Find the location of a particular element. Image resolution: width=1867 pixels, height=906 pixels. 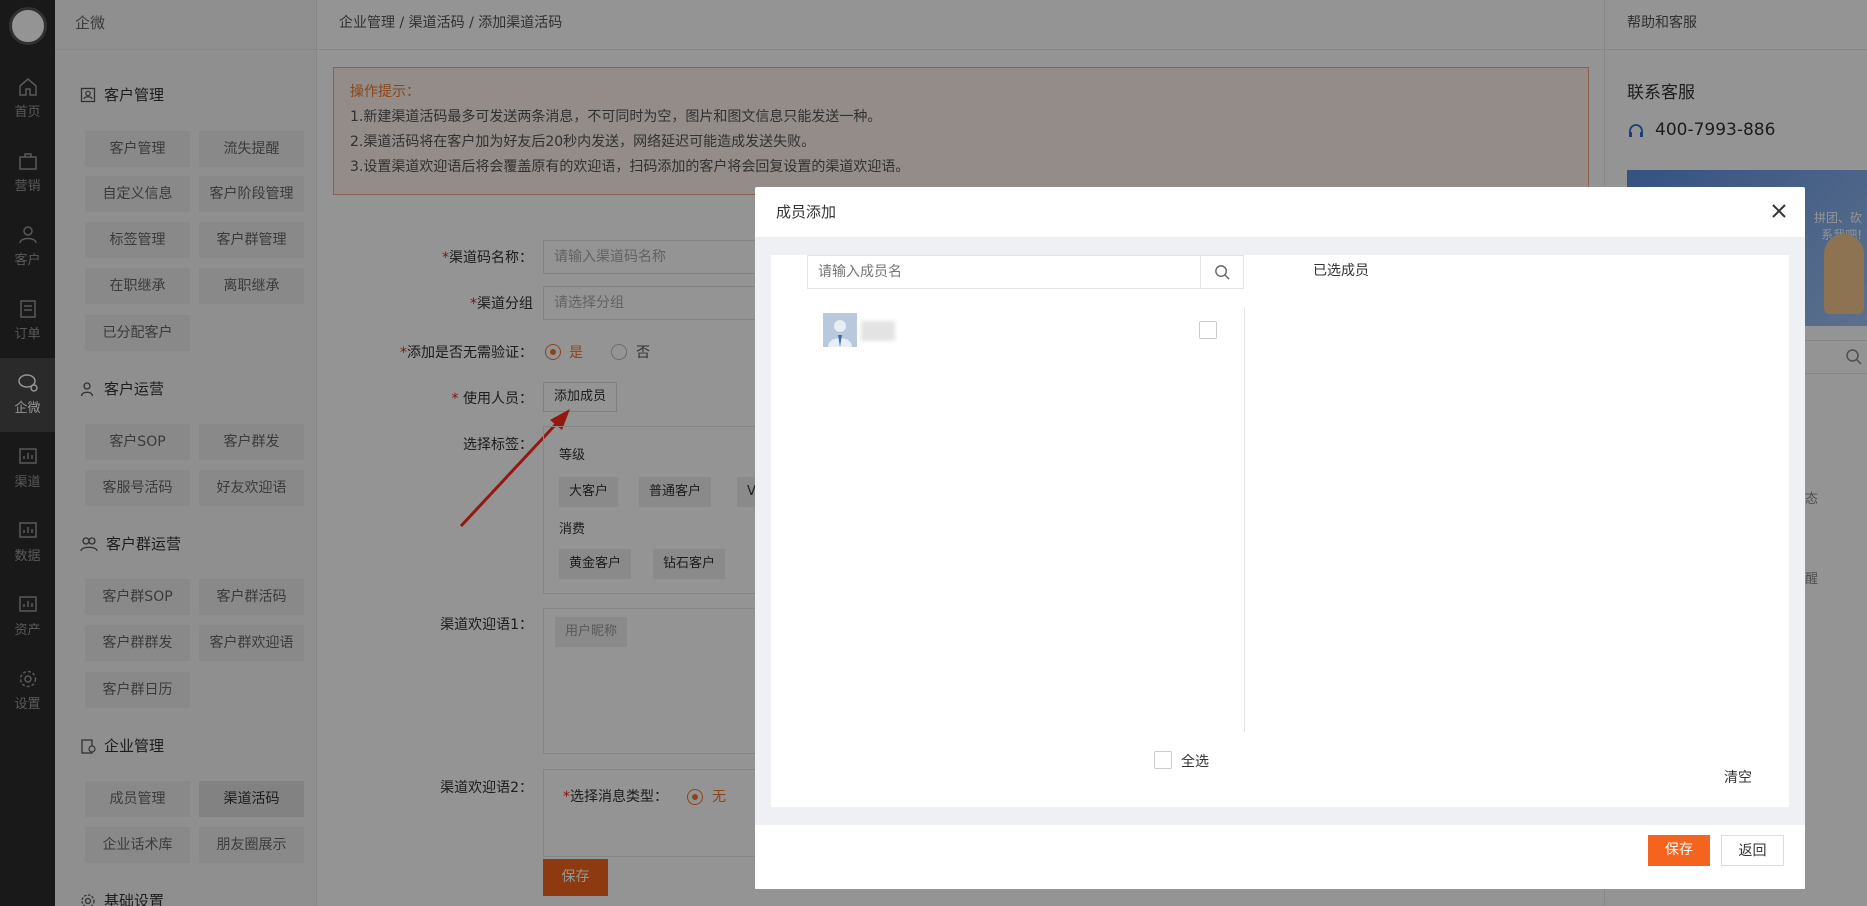

avatar is located at coordinates (840, 330).